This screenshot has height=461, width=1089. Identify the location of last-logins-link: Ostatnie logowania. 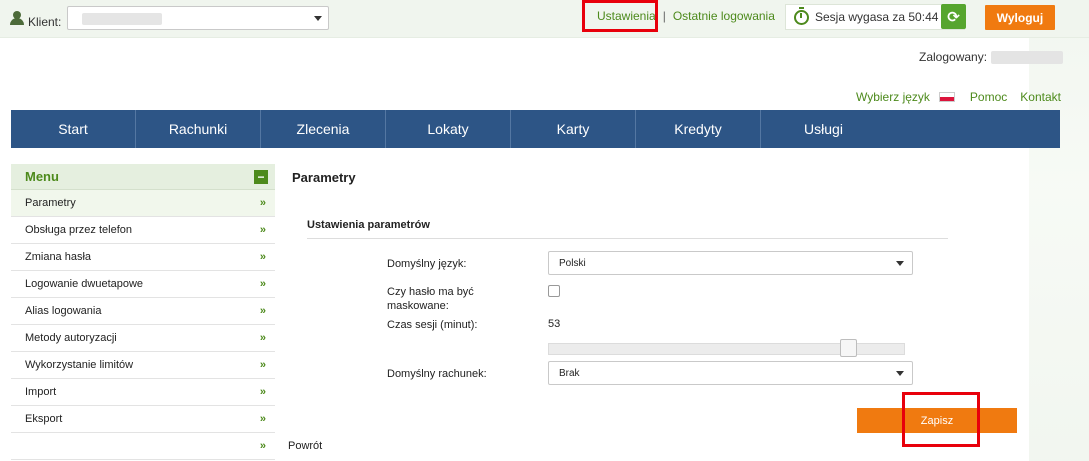
(724, 16).